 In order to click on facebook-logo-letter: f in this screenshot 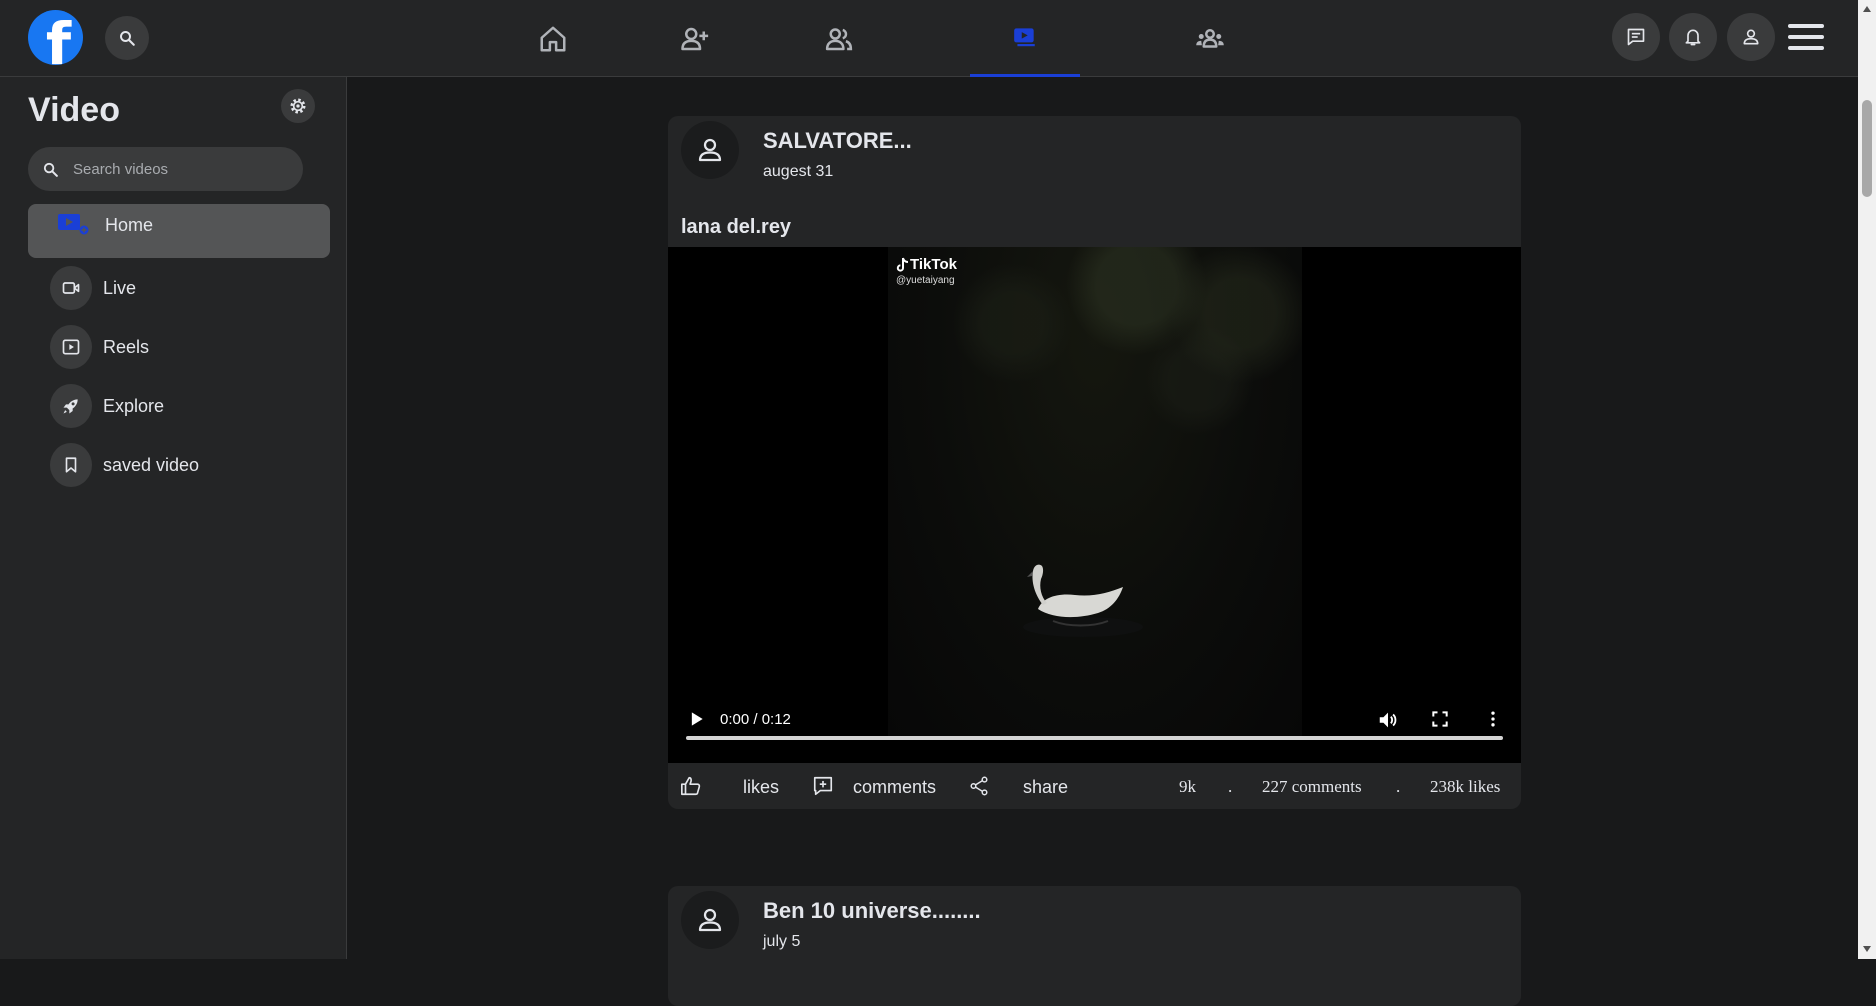, I will do `click(58, 37)`.